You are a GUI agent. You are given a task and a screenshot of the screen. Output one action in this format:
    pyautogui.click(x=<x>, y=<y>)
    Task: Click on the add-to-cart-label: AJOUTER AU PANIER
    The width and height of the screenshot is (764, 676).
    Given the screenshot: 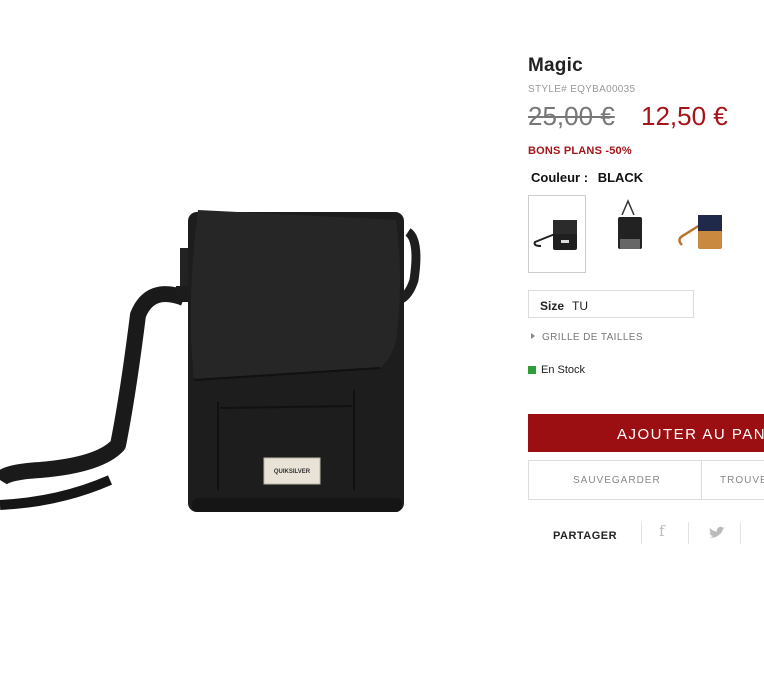 What is the action you would take?
    pyautogui.click(x=690, y=434)
    